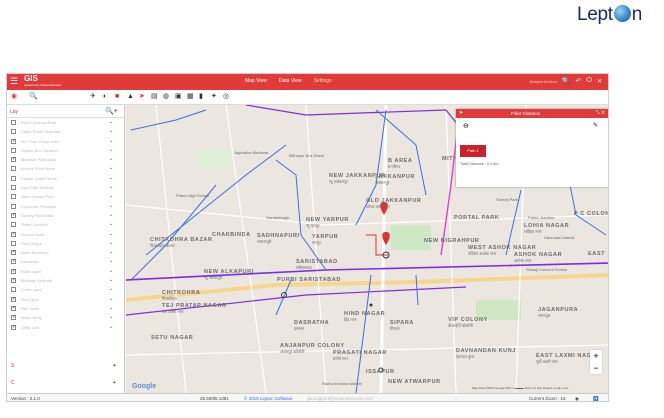 The width and height of the screenshot is (664, 418). I want to click on layer-item: Joint Closure Point ⌄, so click(65, 196).